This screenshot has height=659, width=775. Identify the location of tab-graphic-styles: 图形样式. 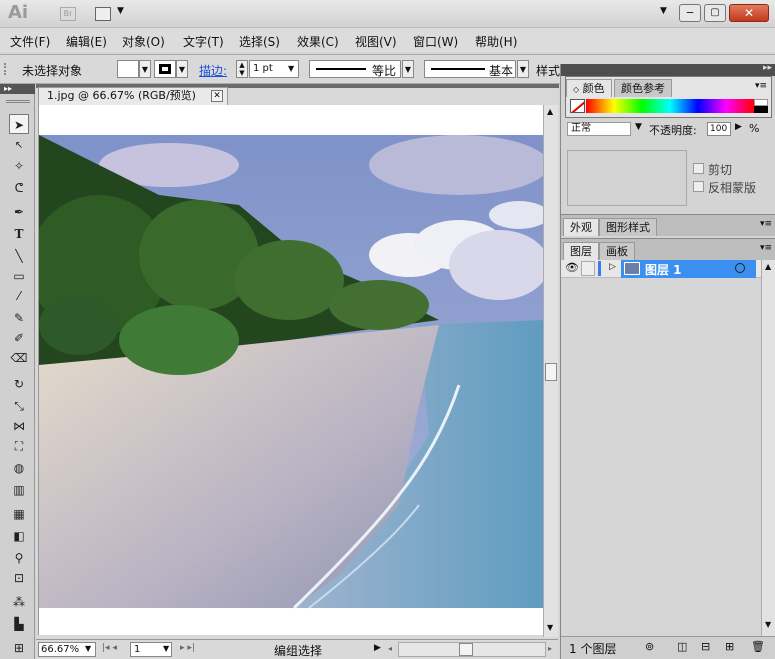
(628, 227).